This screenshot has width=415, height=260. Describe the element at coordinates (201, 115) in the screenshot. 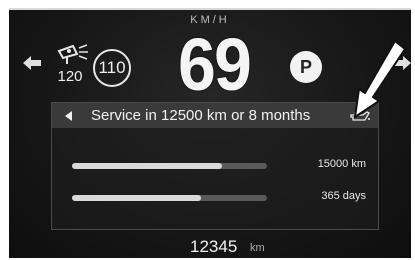

I see `service-message: Service in 12500 km or 8 months` at that location.